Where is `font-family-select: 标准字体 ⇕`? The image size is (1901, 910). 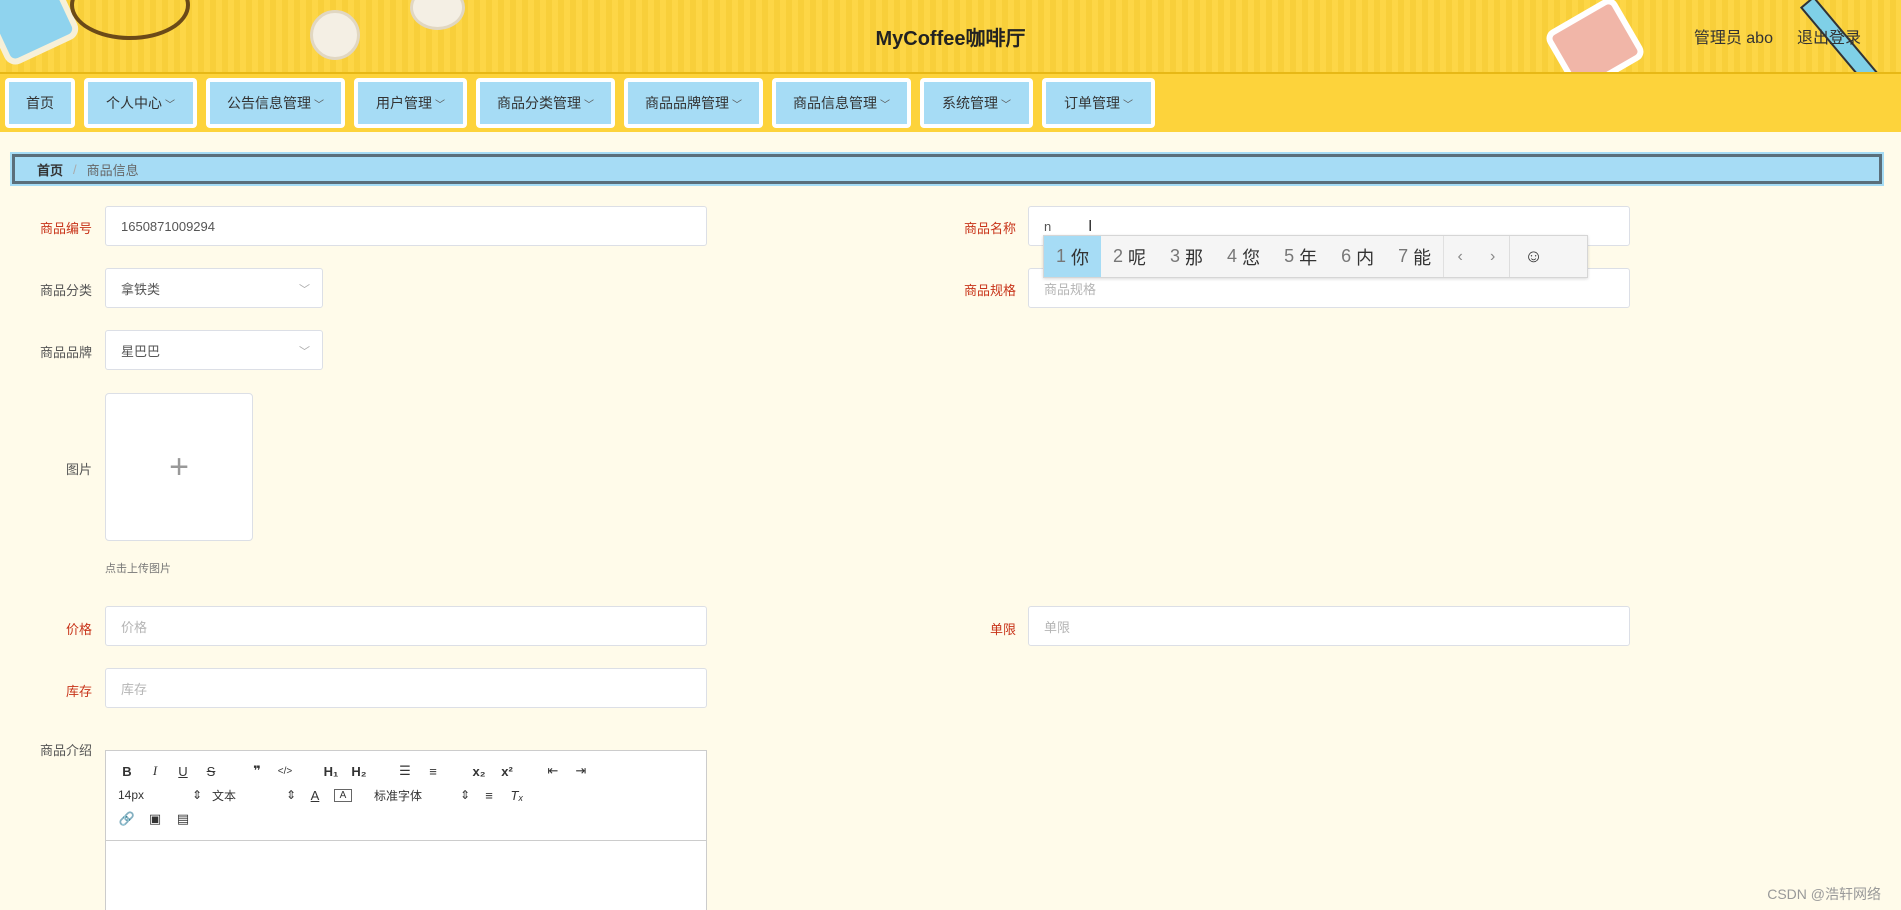
font-family-select: 标准字体 ⇕ is located at coordinates (422, 795).